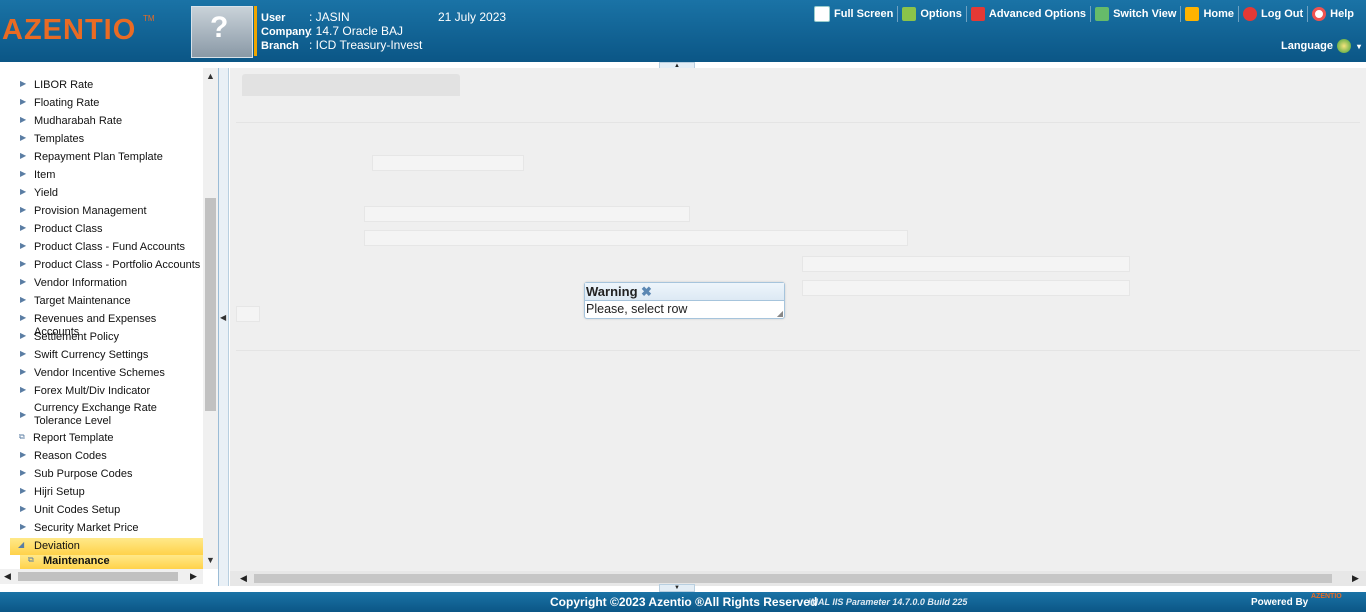  I want to click on collapse-footer-toggle: ▼, so click(677, 588).